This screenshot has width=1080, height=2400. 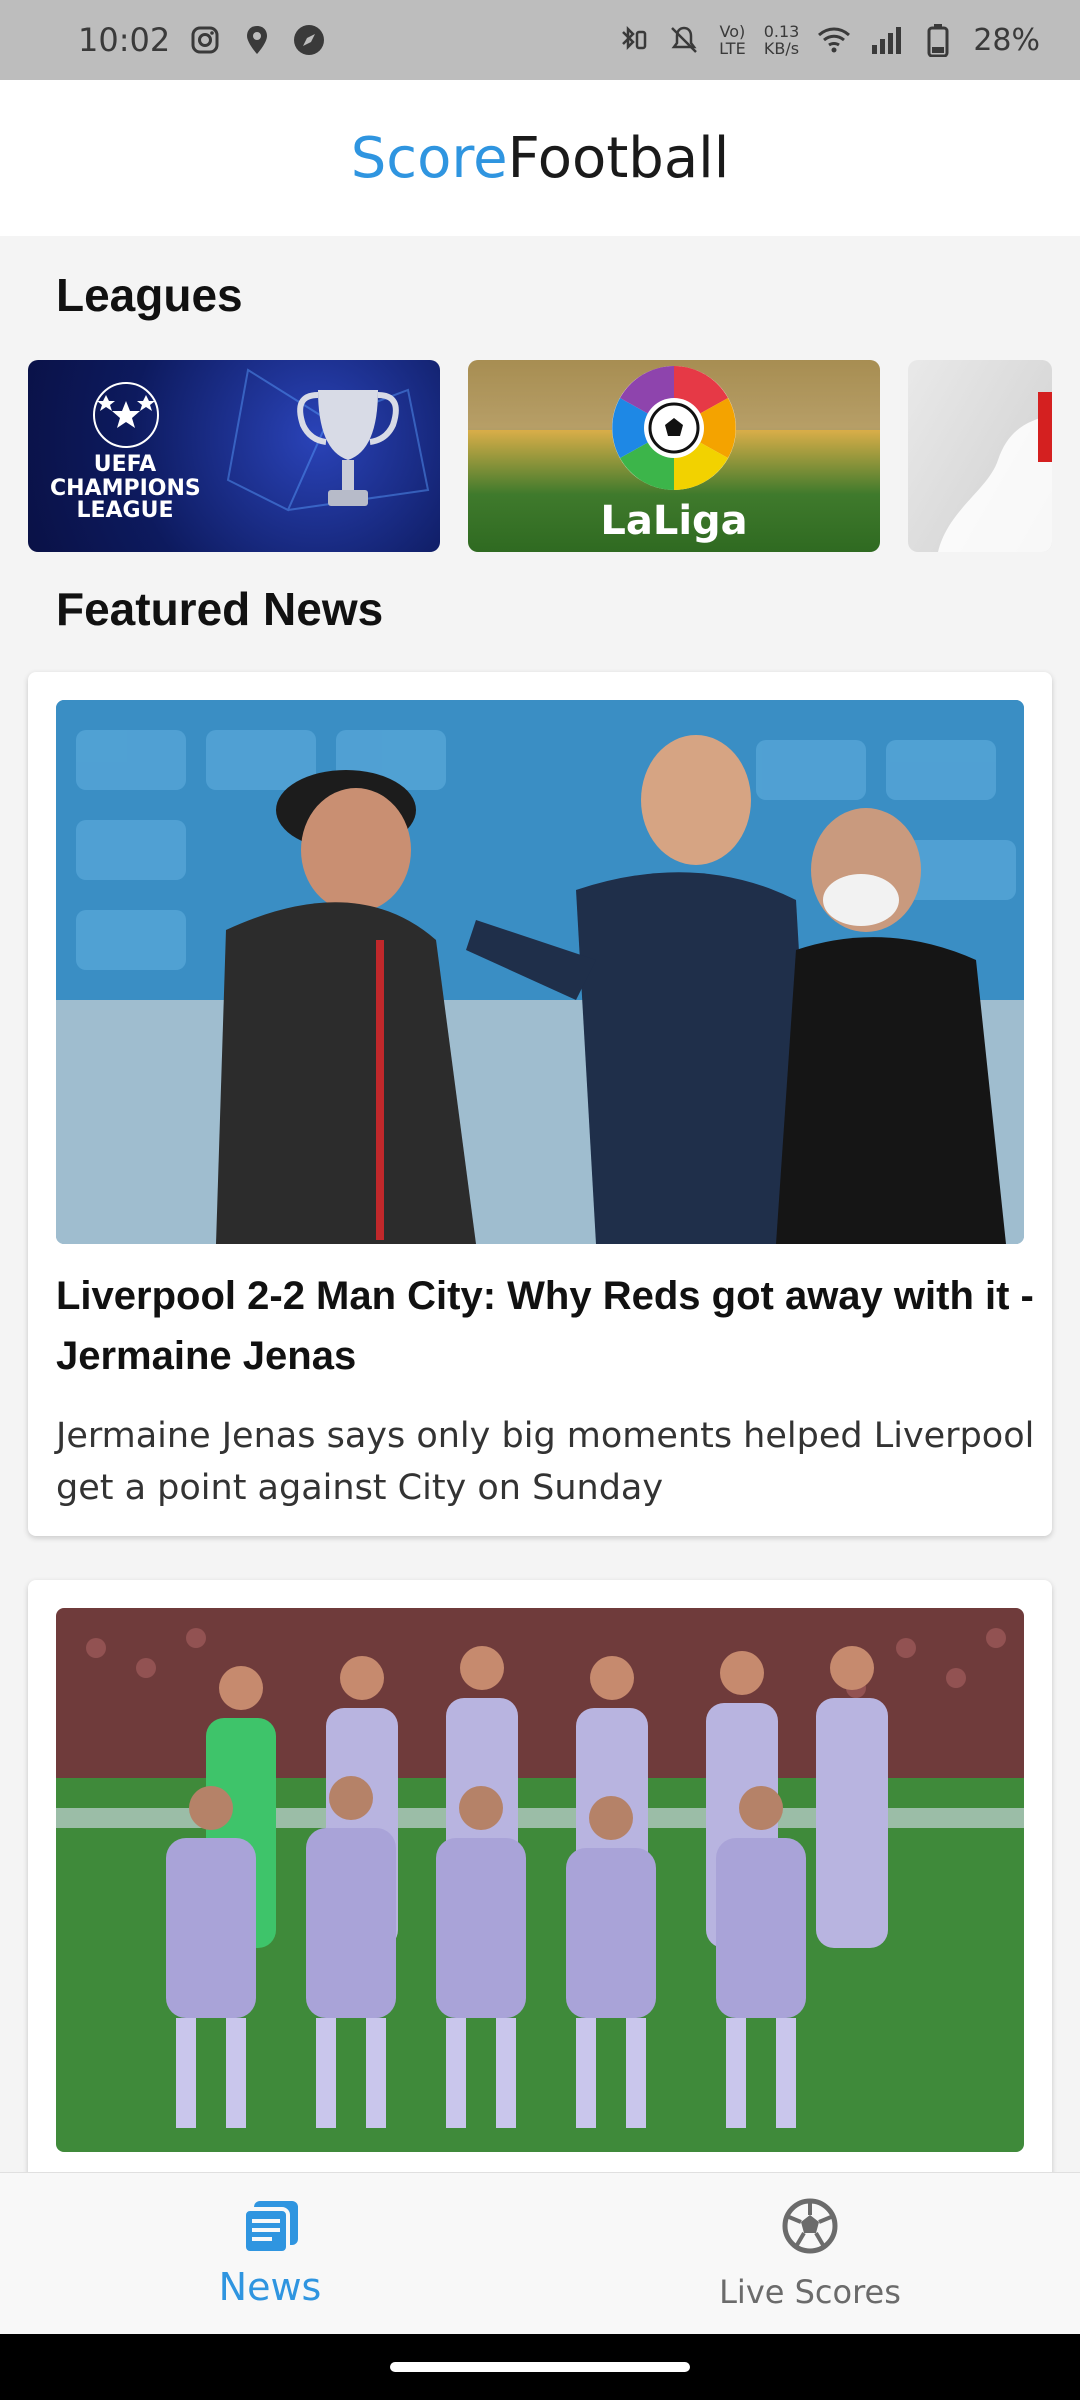 I want to click on volte-icon: Vo) LTE, so click(x=732, y=40).